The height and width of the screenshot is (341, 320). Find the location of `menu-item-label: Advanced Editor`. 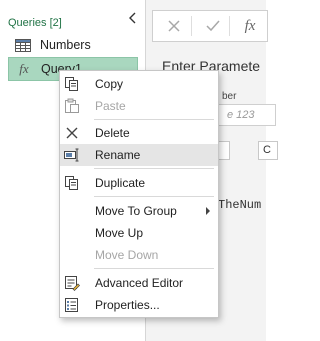

menu-item-label: Advanced Editor is located at coordinates (139, 283).